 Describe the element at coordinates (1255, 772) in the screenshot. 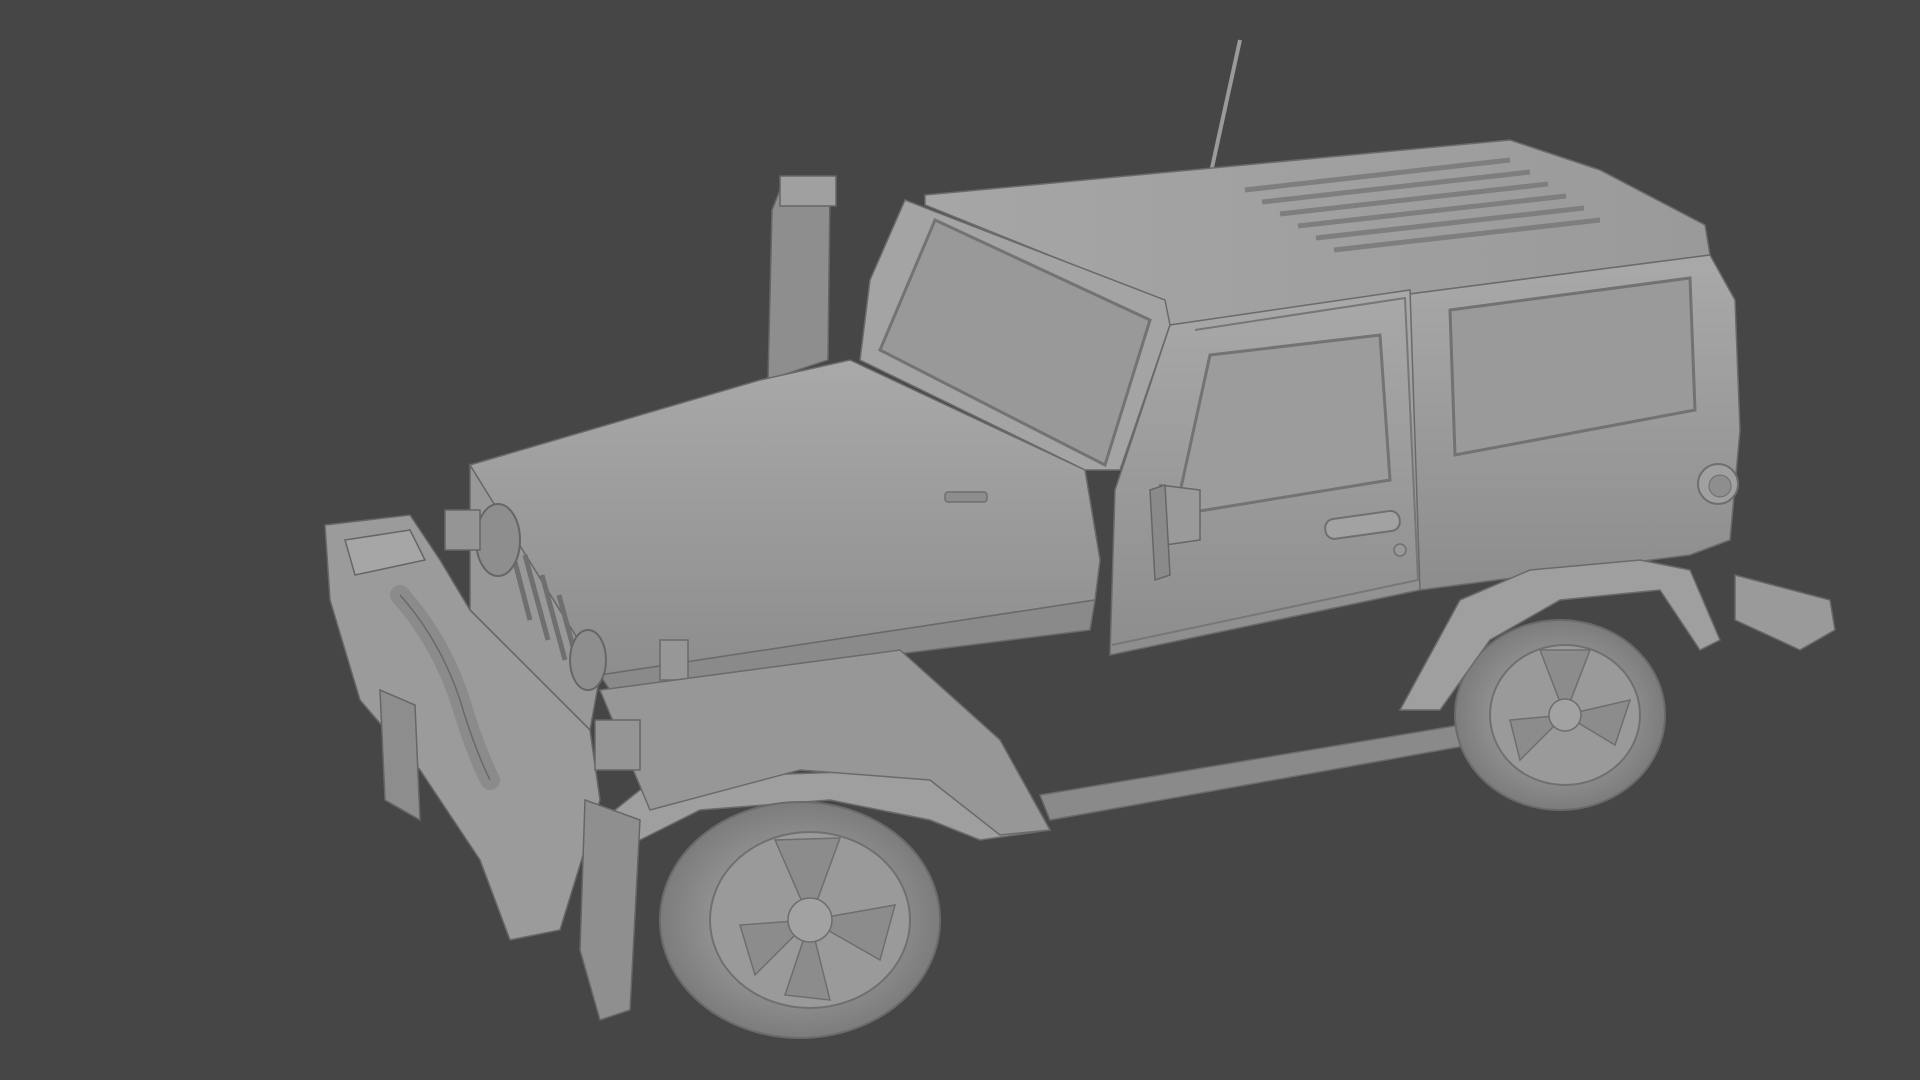

I see `rocker-panel` at that location.